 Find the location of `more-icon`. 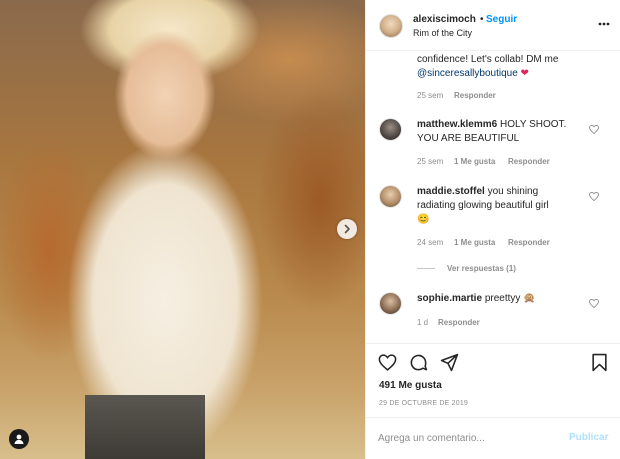

more-icon is located at coordinates (604, 24).